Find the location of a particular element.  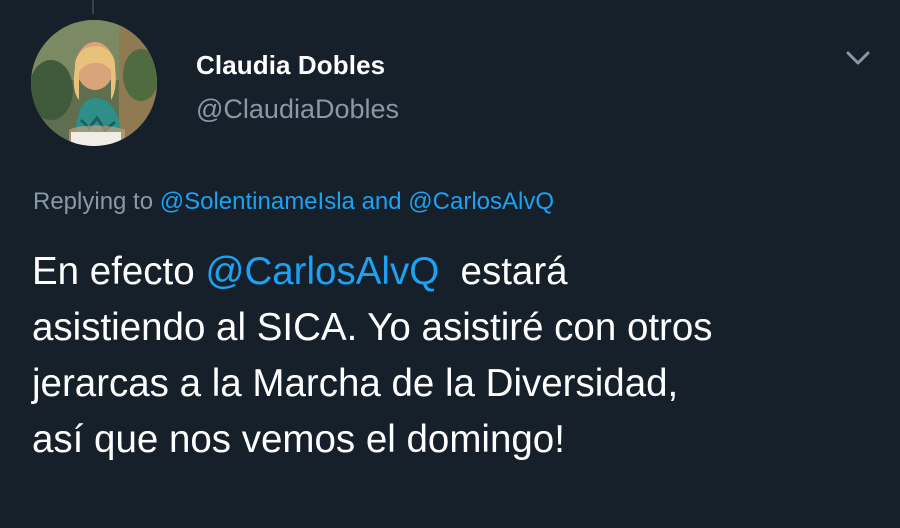

author-handle: @ClaudiaDobles is located at coordinates (297, 109).